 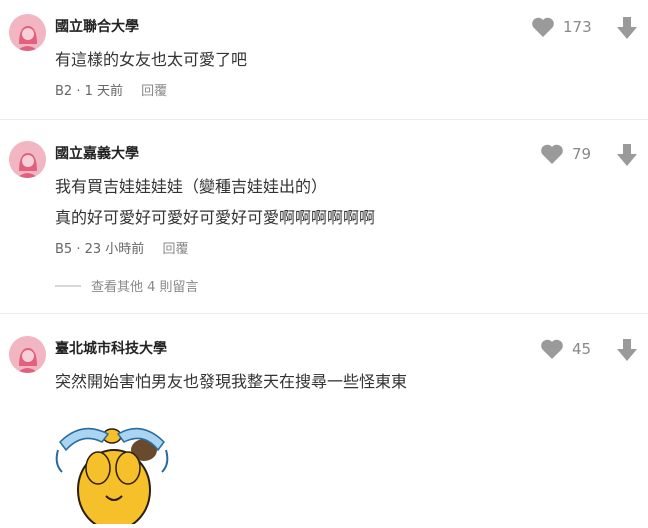 What do you see at coordinates (561, 27) in the screenshot?
I see `like-button: 173` at bounding box center [561, 27].